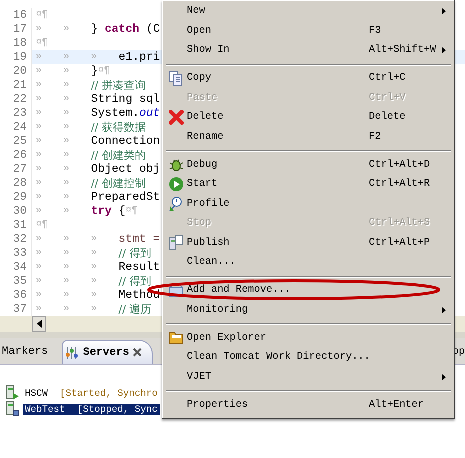  I want to click on line-number: 37, so click(20, 309).